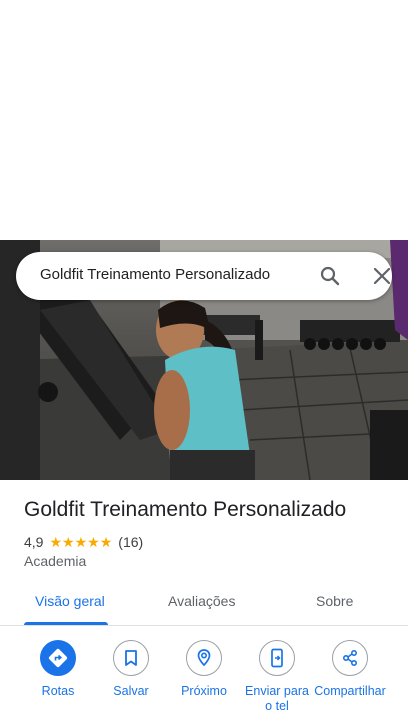 The image size is (408, 720). I want to click on star-rating: ★ ★ ★ ★ ★, so click(80, 542).